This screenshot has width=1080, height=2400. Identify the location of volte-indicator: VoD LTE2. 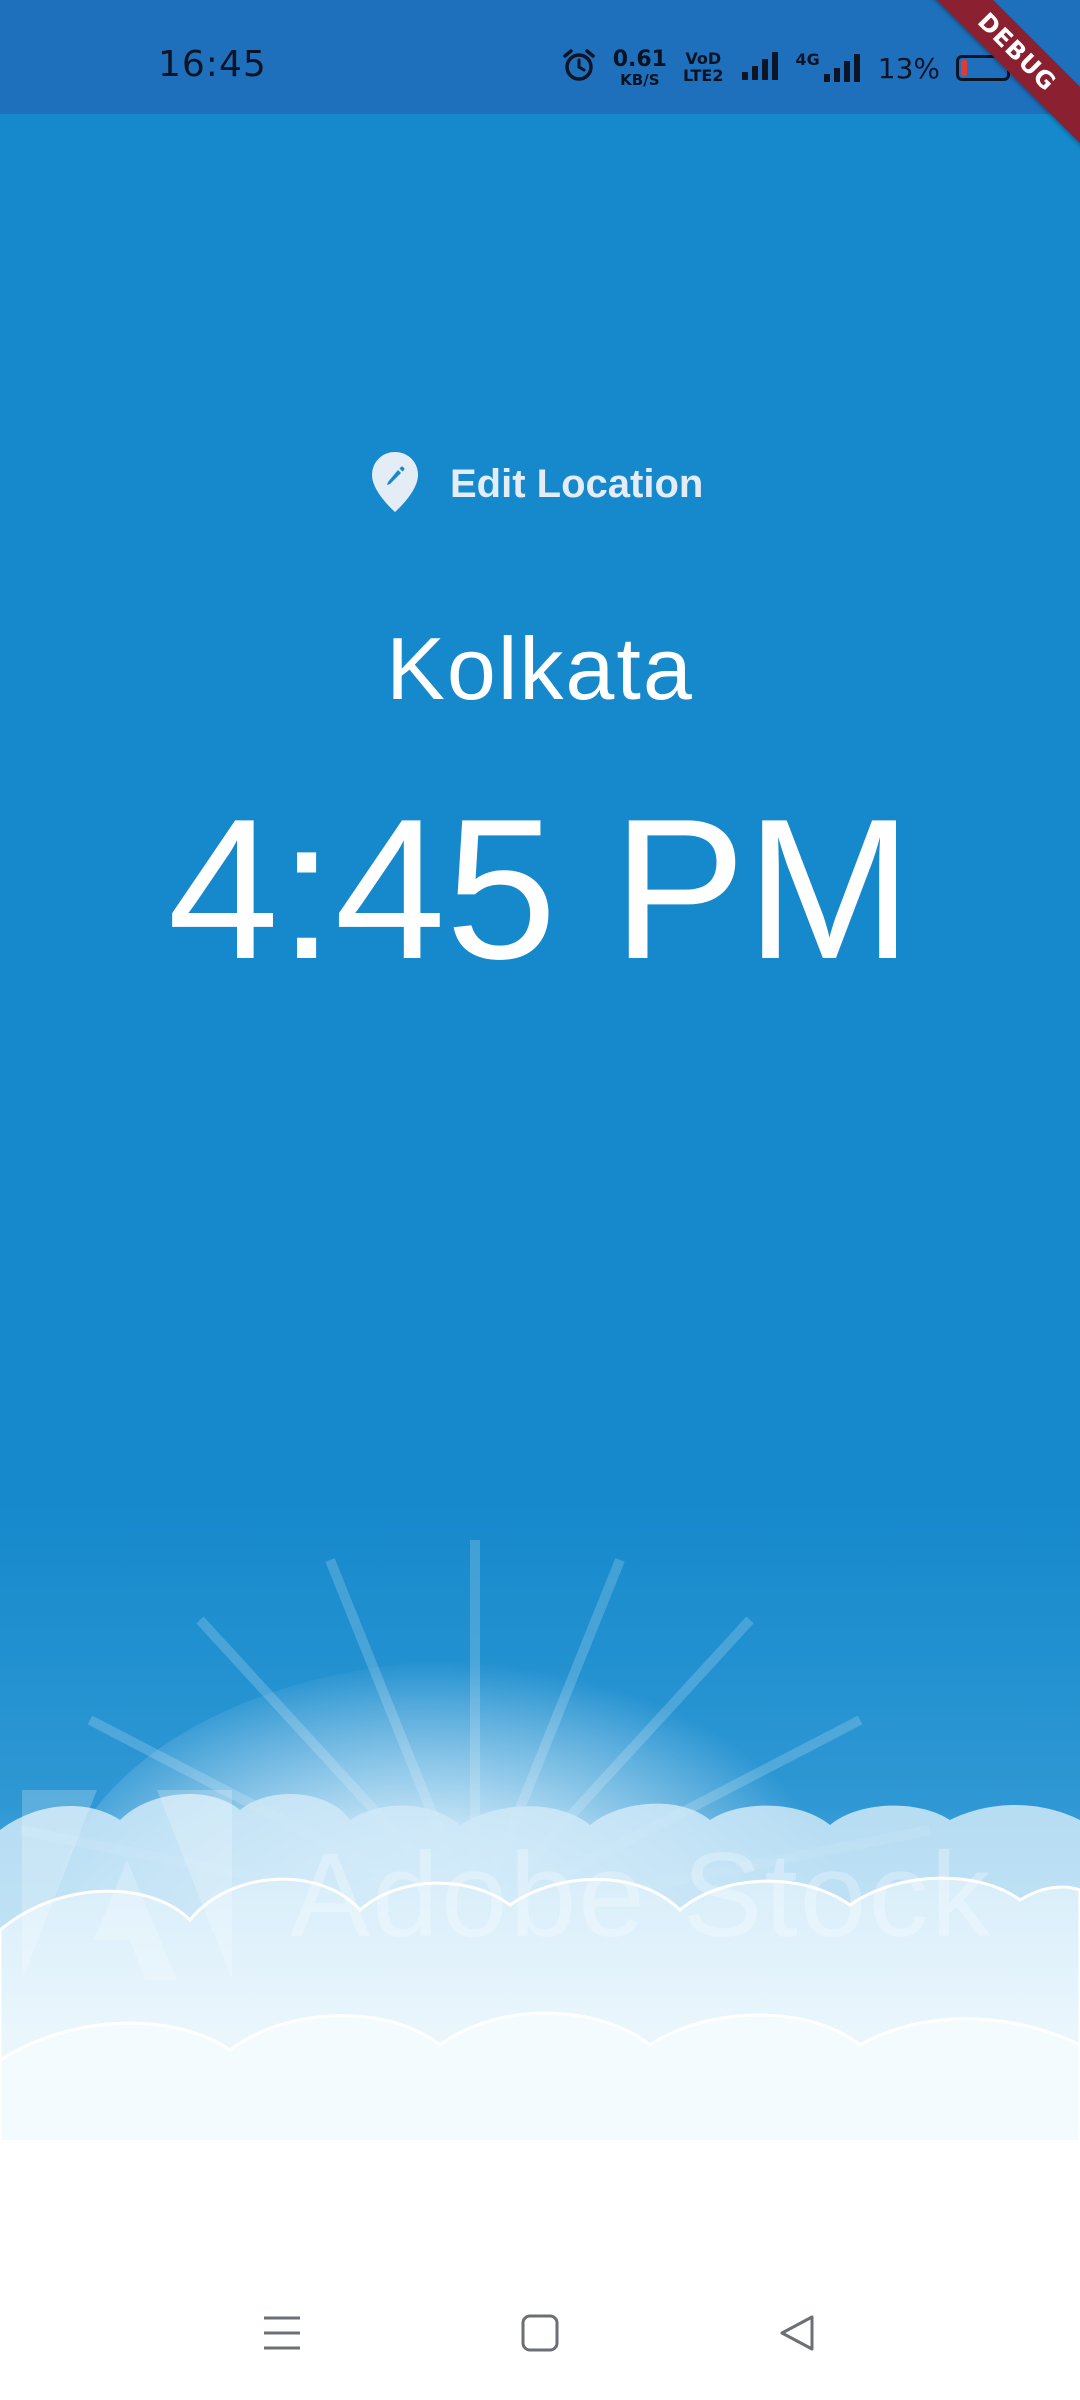
(703, 67).